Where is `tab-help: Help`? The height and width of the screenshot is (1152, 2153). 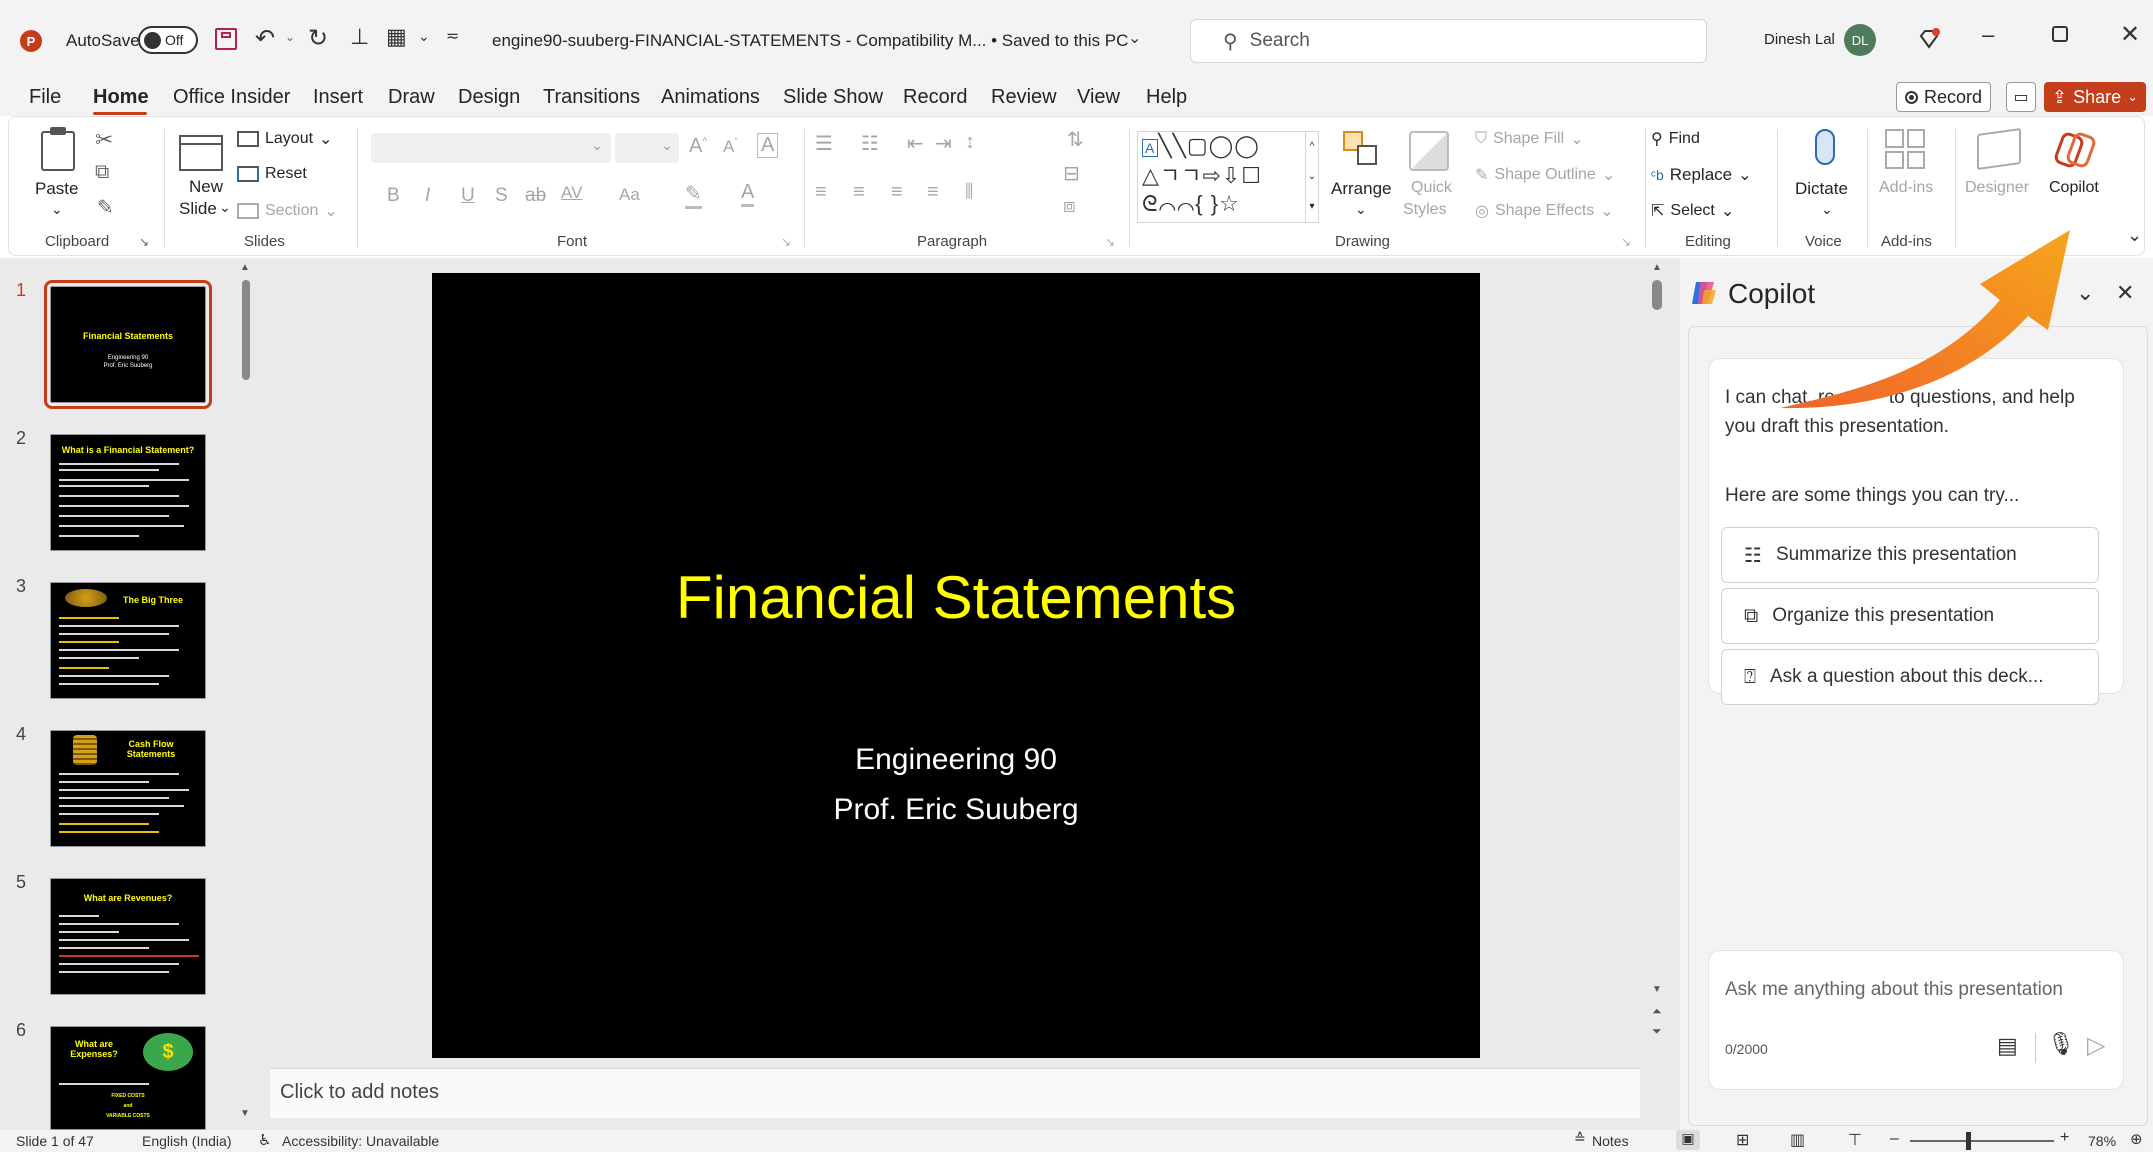 tab-help: Help is located at coordinates (1166, 97).